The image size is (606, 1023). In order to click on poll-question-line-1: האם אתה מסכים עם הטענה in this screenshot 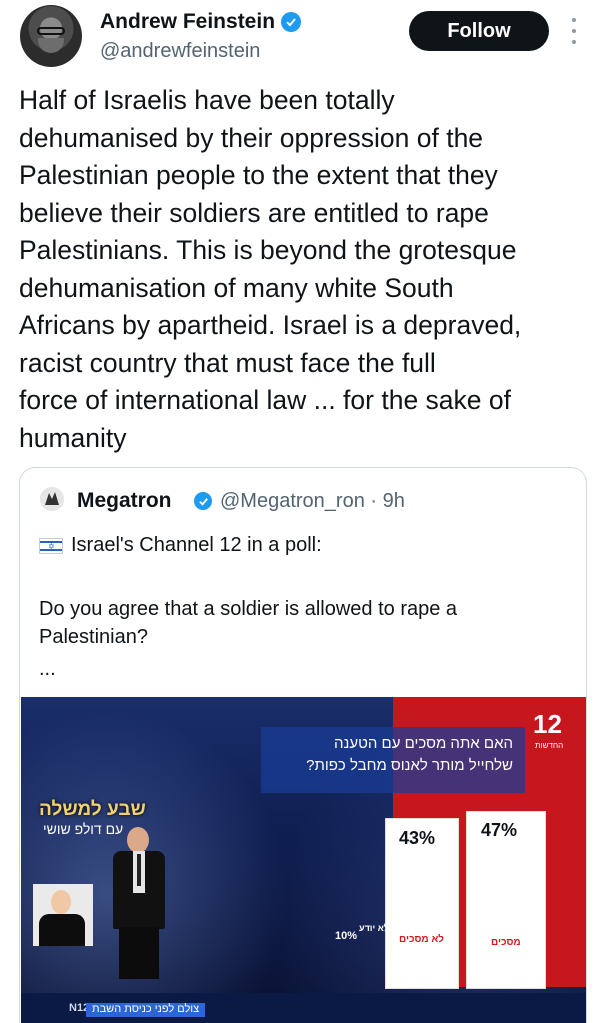, I will do `click(423, 743)`.